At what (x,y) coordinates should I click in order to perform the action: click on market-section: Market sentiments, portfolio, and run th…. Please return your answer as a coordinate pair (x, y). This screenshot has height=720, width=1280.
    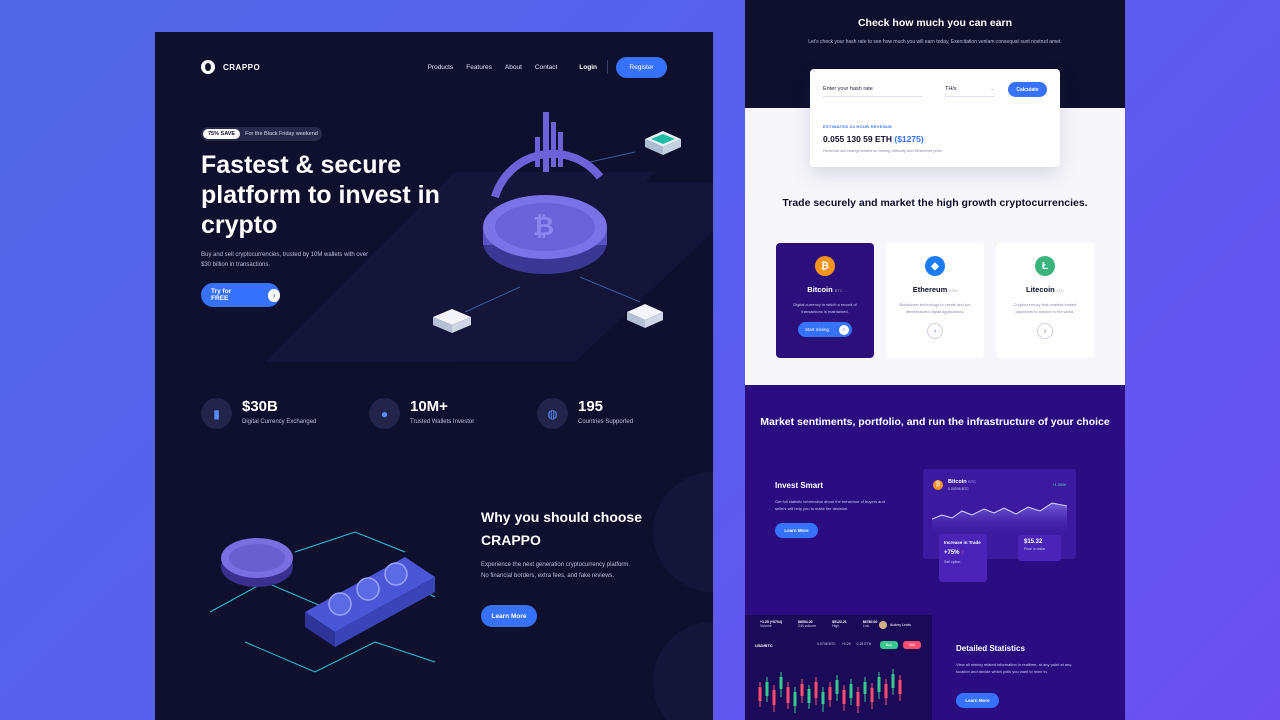
    Looking at the image, I should click on (935, 552).